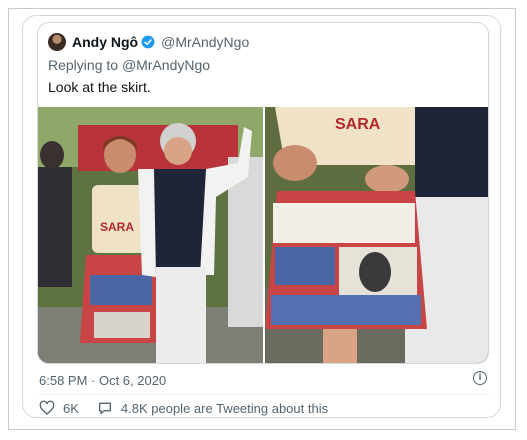 This screenshot has height=440, width=527. Describe the element at coordinates (263, 394) in the screenshot. I see `divider` at that location.